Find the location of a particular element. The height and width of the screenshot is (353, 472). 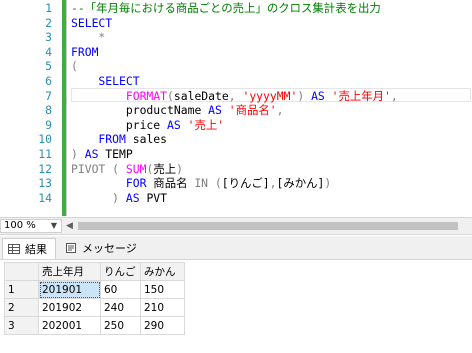

code-token: AS is located at coordinates (95, 154).